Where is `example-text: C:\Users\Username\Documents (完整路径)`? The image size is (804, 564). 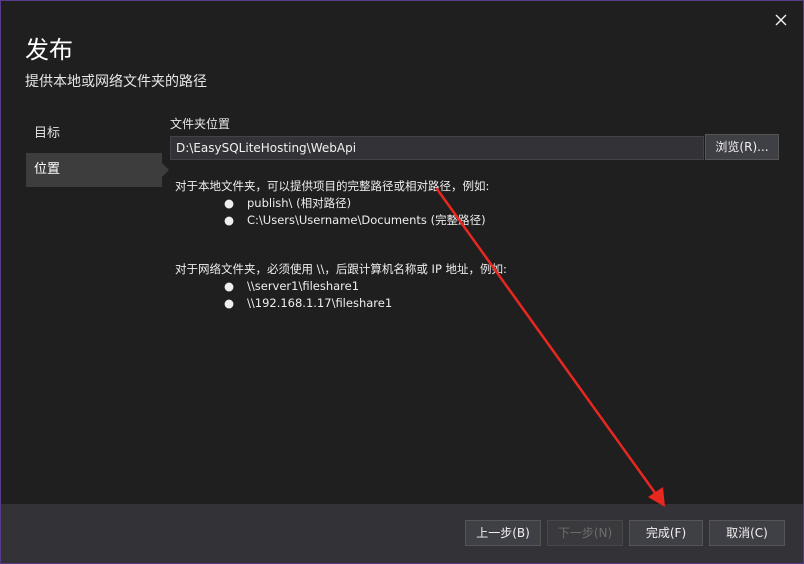 example-text: C:\Users\Username\Documents (完整路径) is located at coordinates (366, 220).